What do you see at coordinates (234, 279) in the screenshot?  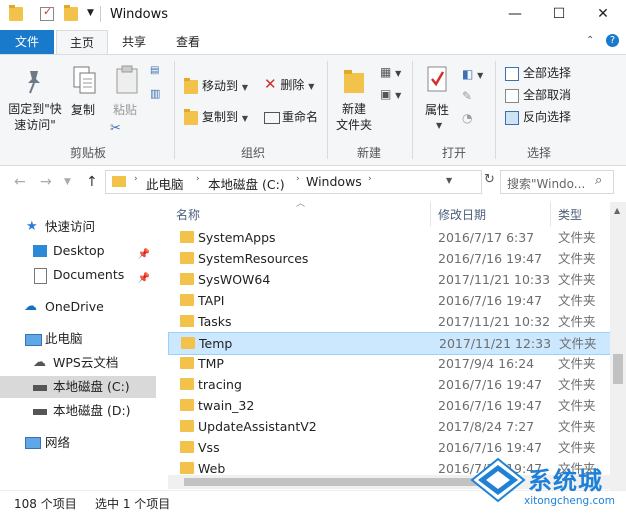 I see `file-name: SysWOW64` at bounding box center [234, 279].